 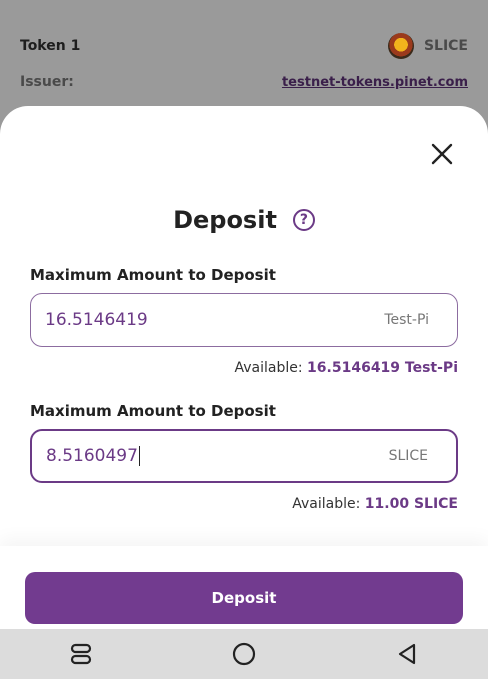 I want to click on slice-unit: SLICE, so click(x=408, y=456).